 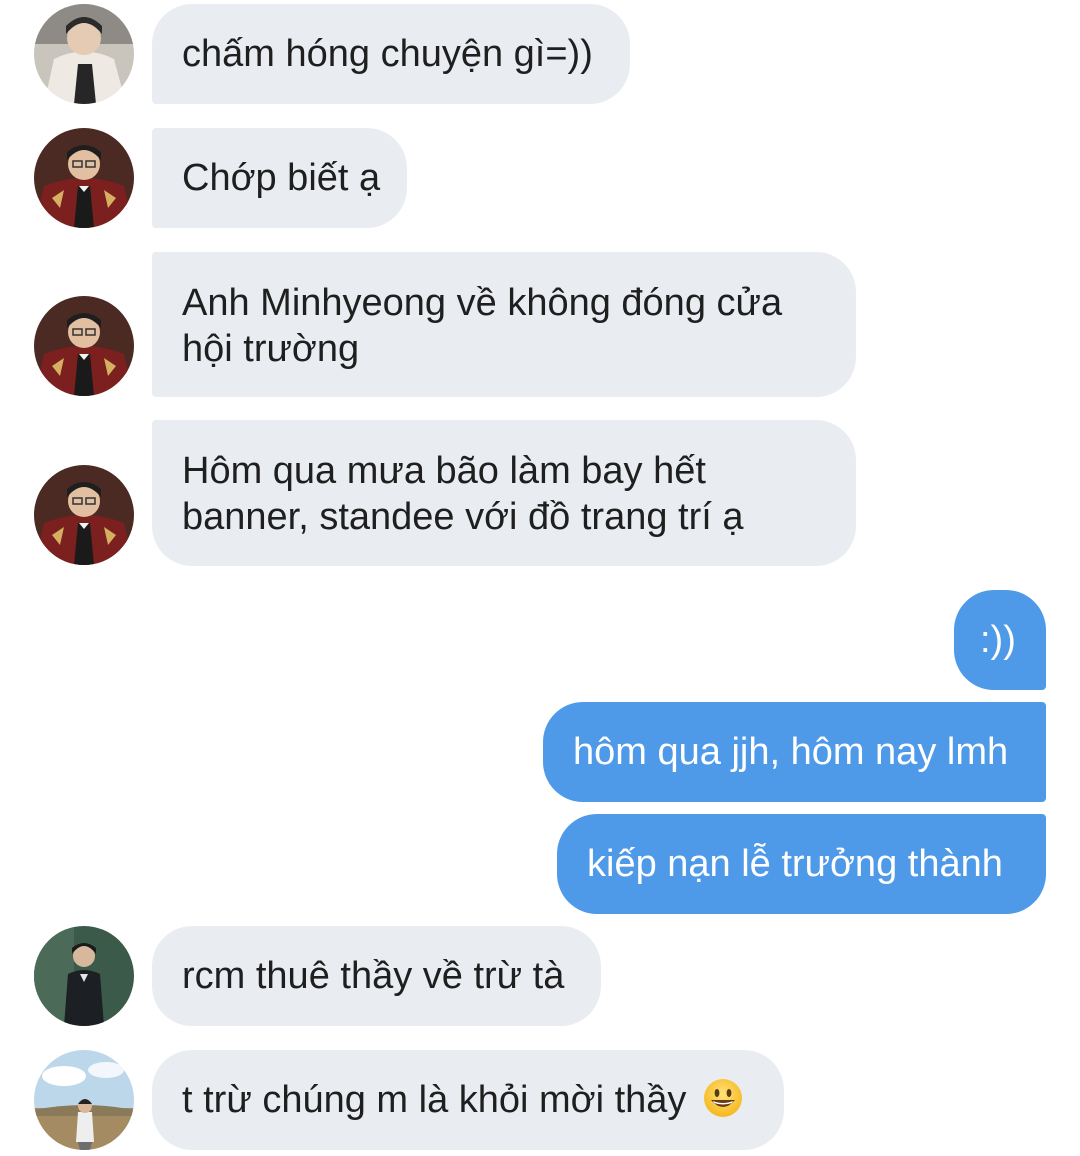 I want to click on message-text-line: hội trường, so click(x=271, y=349).